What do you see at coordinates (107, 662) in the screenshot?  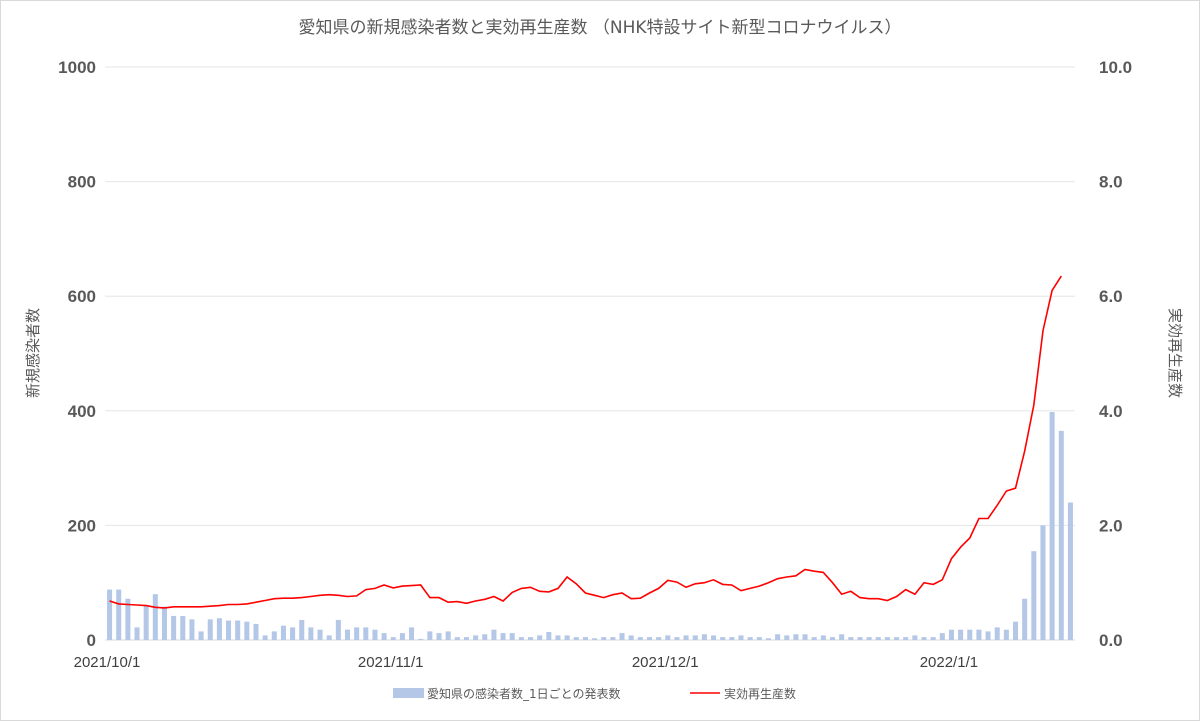 I see `x-tick-label: 2021/10/1` at bounding box center [107, 662].